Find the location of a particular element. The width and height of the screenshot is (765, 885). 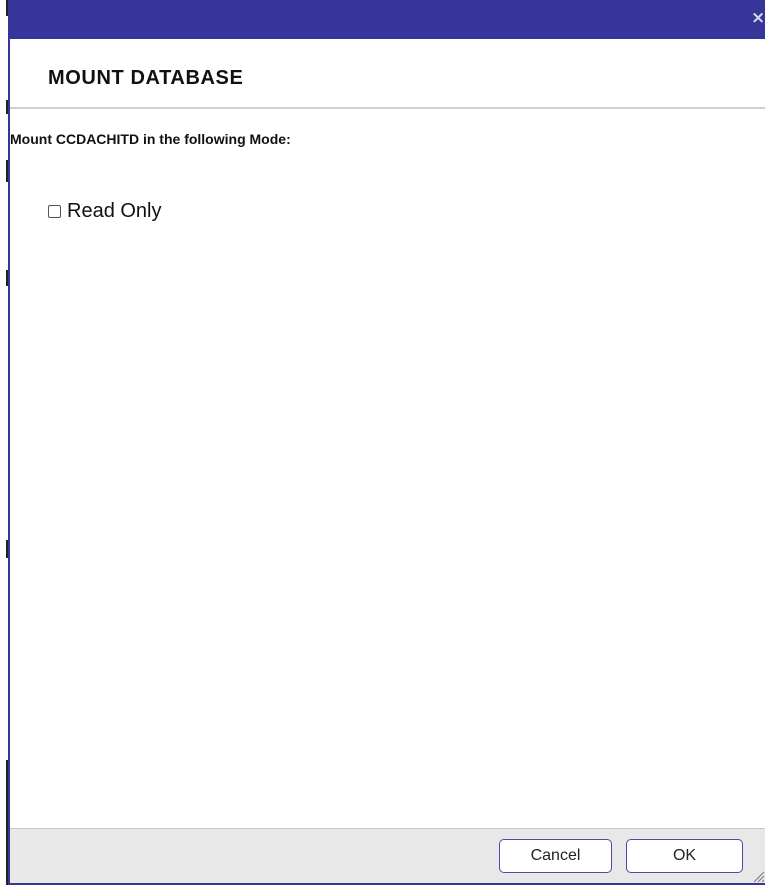

mount-mode-prompt: Mount CCDACHITD in the following Mode: is located at coordinates (150, 139).